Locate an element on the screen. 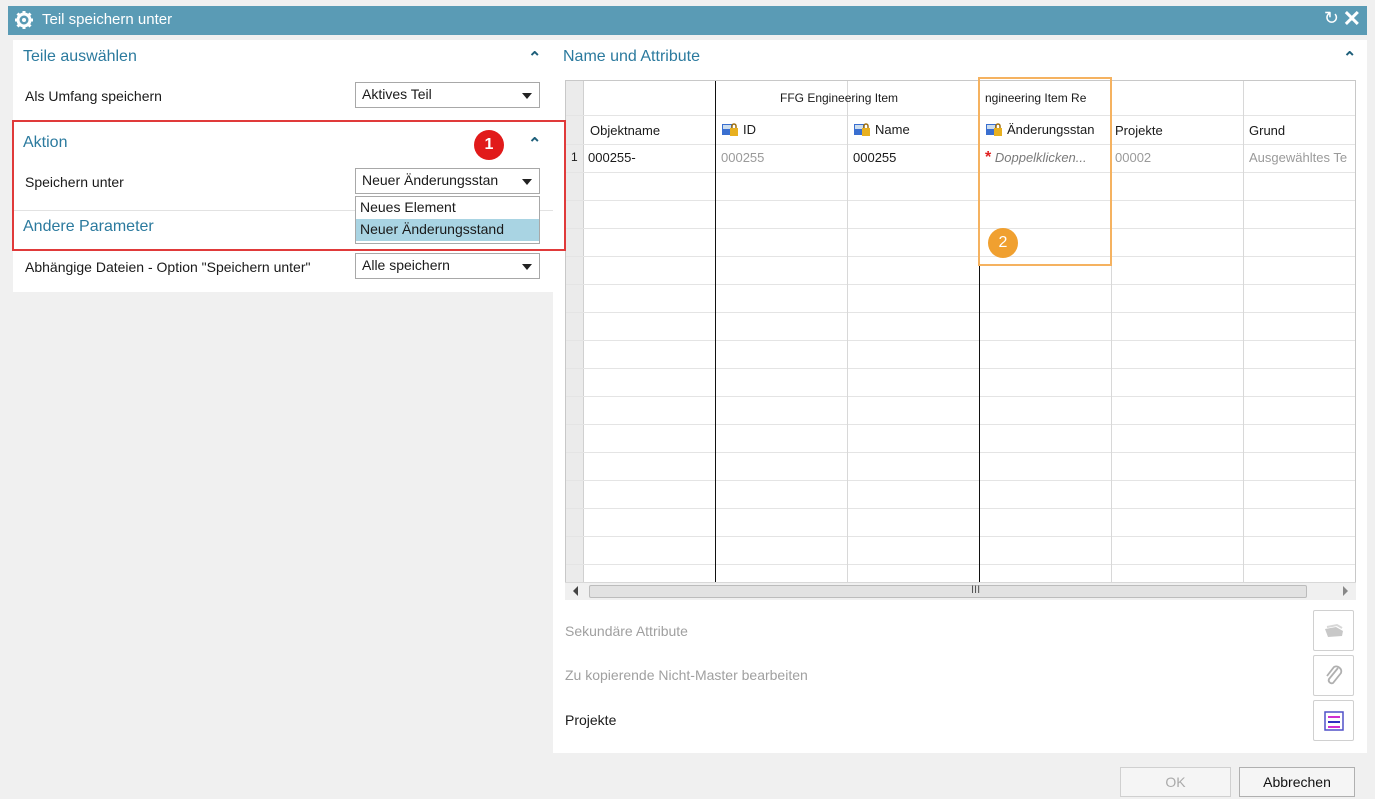 The height and width of the screenshot is (799, 1375). abhaengige-dateien-select: Alle speichern is located at coordinates (447, 266).